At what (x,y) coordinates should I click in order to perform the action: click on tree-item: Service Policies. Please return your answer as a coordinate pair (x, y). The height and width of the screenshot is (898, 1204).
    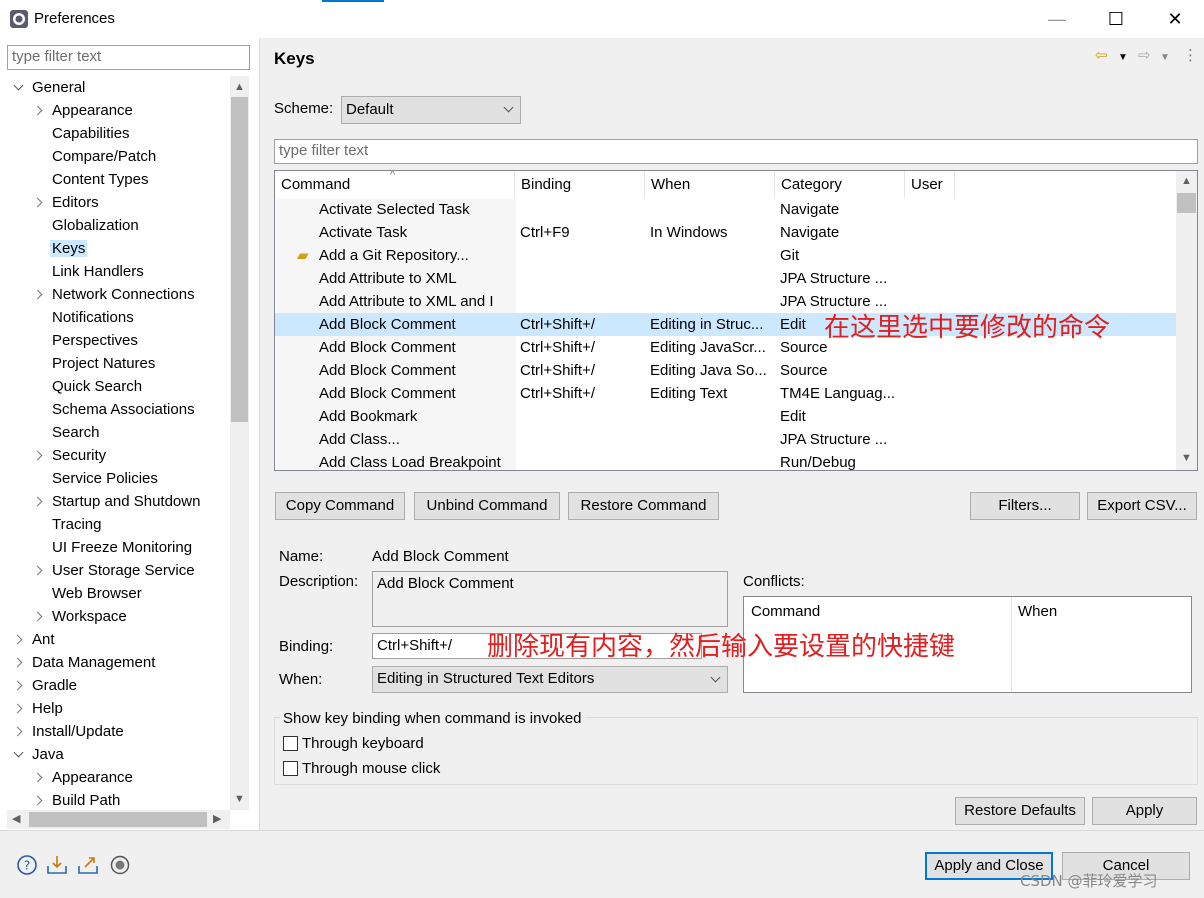
    Looking at the image, I should click on (105, 478).